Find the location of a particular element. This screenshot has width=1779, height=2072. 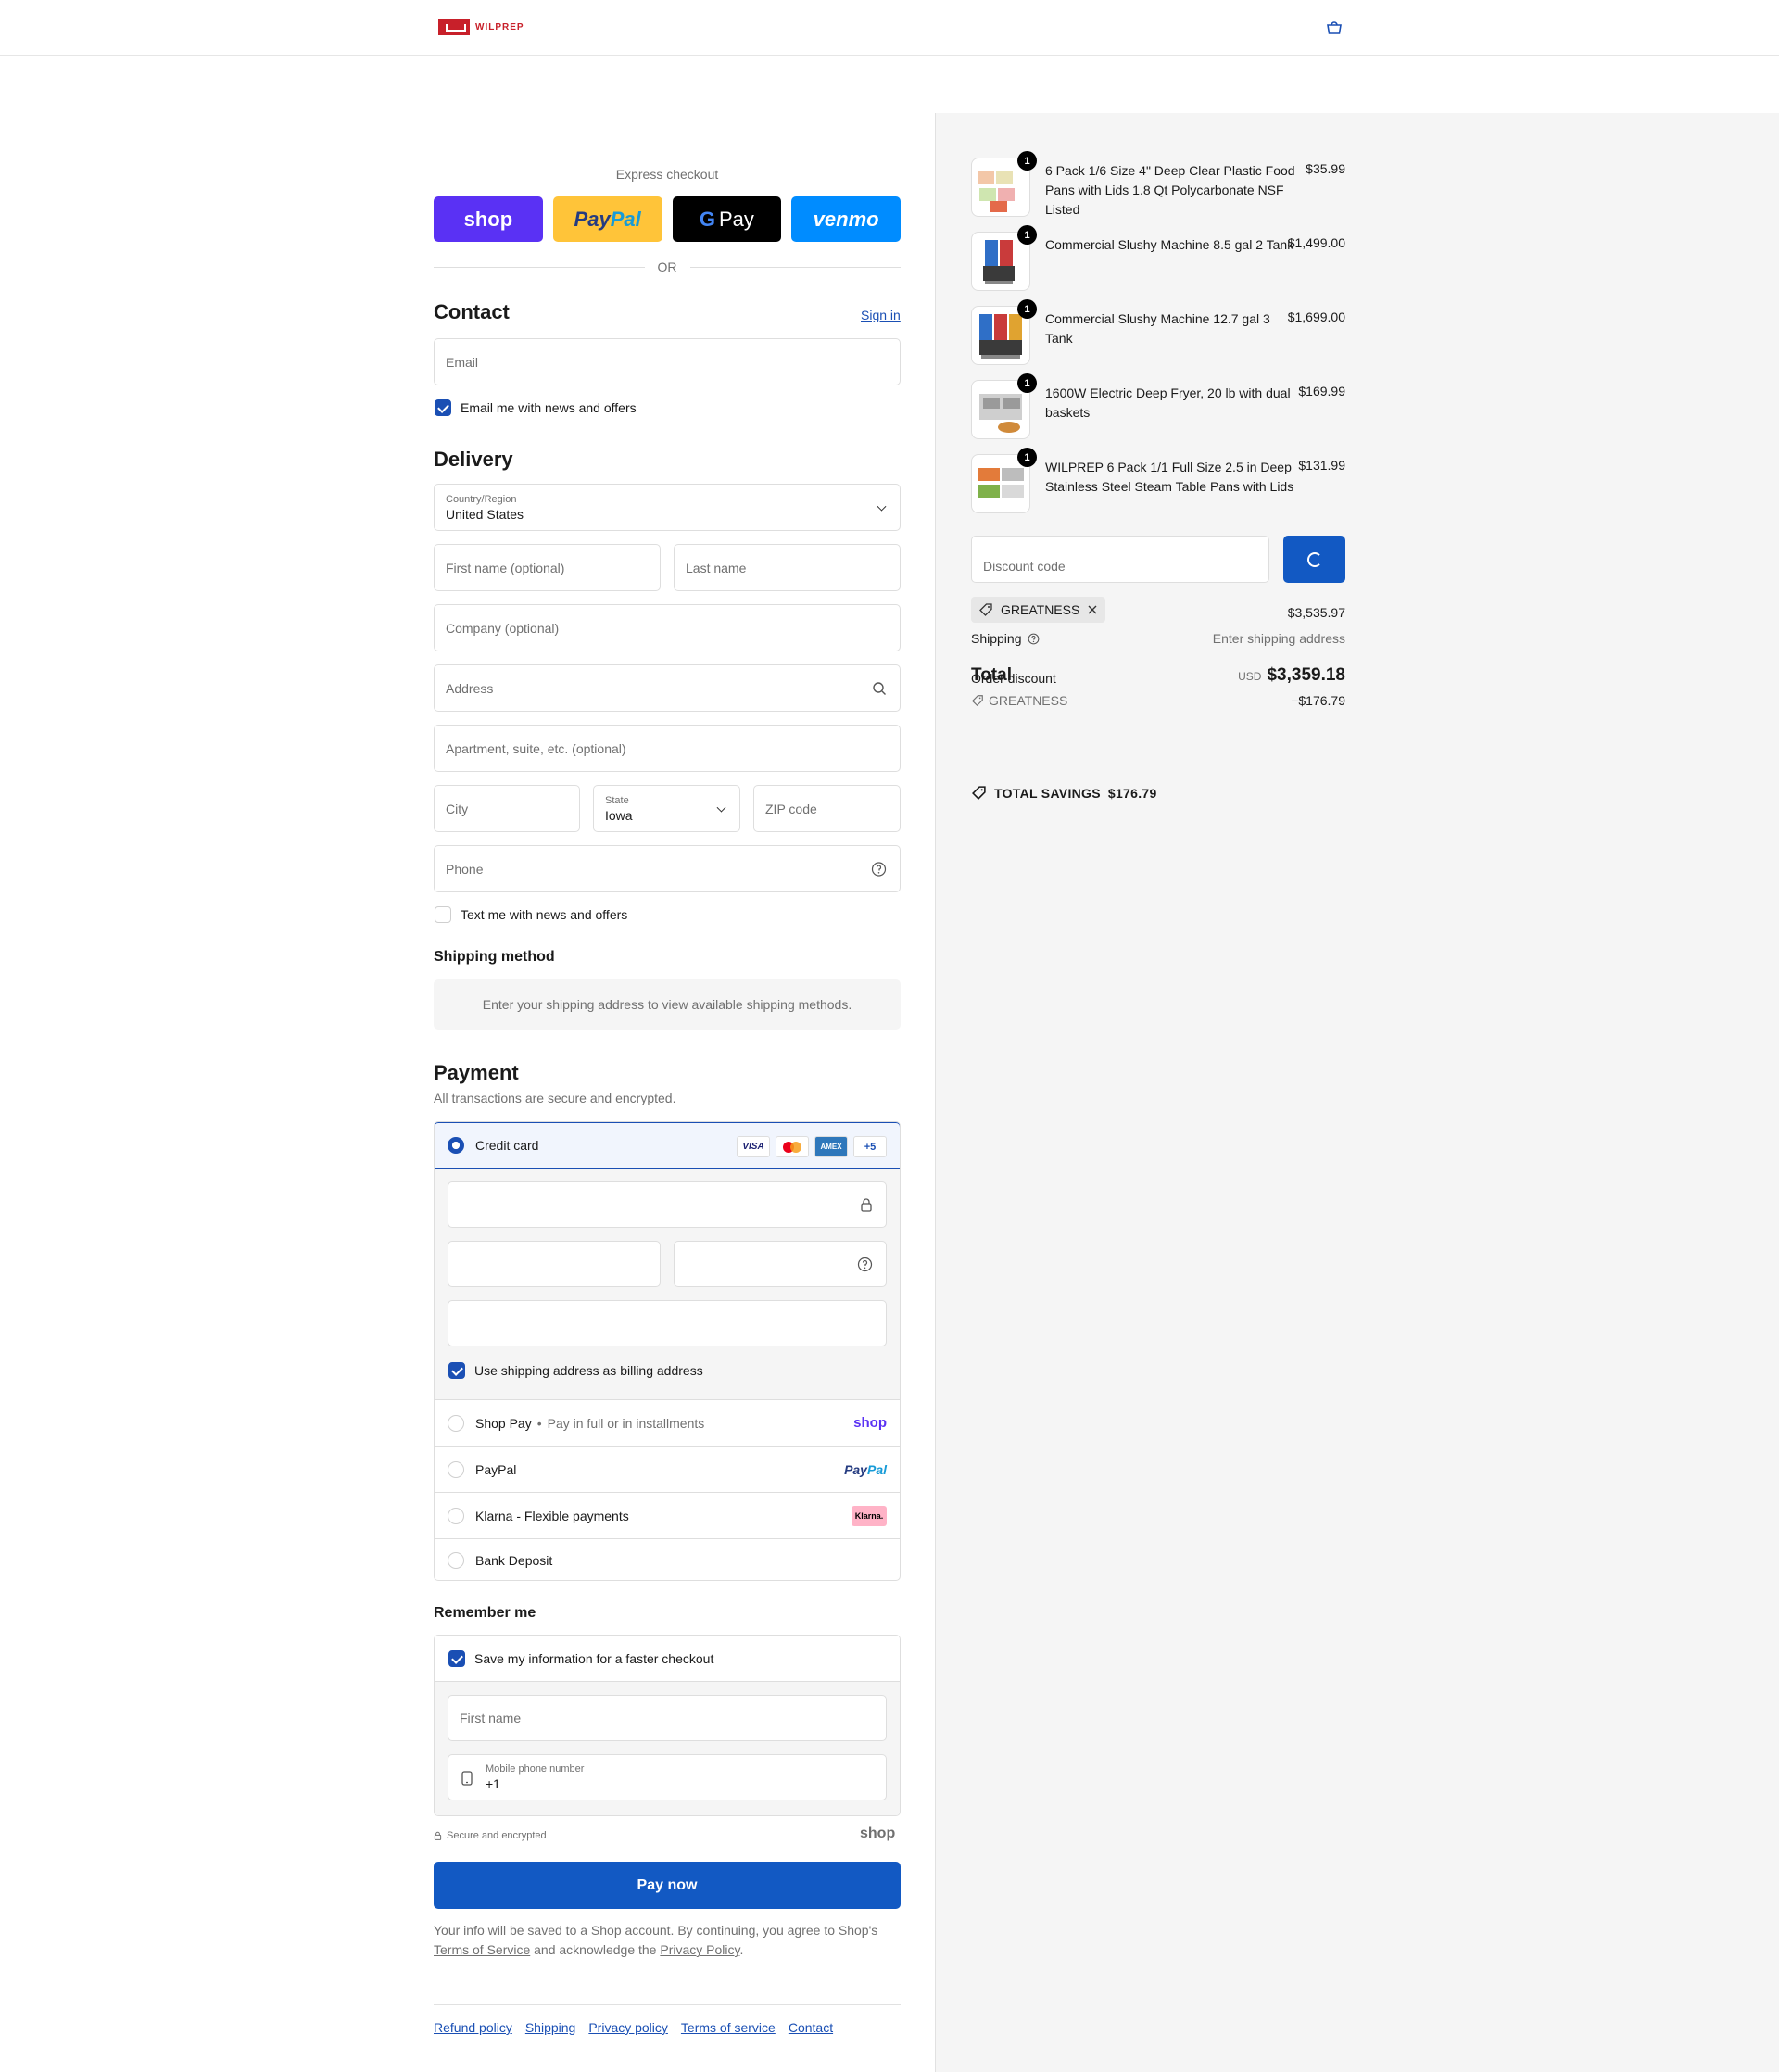

loading-spinner-icon is located at coordinates (1314, 559).